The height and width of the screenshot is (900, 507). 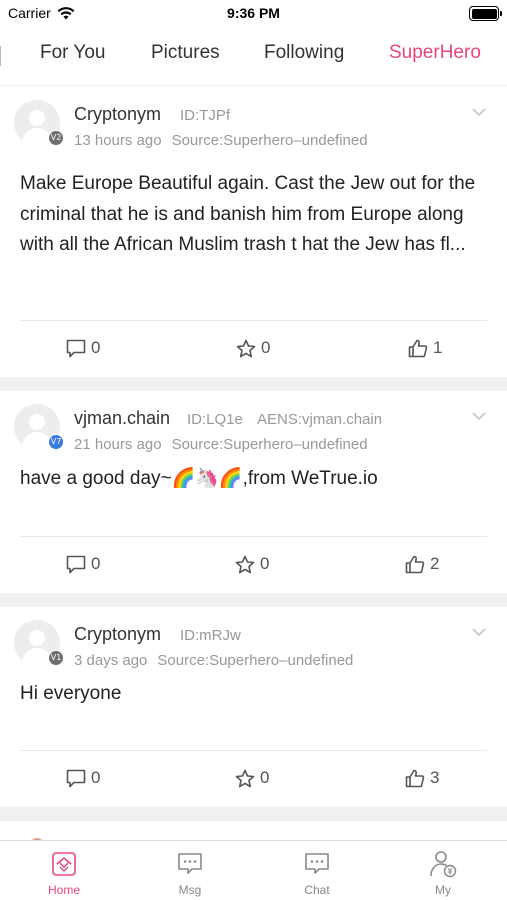 I want to click on post-meta: 21 hours ago Source:Superhero–undefined, so click(x=221, y=444).